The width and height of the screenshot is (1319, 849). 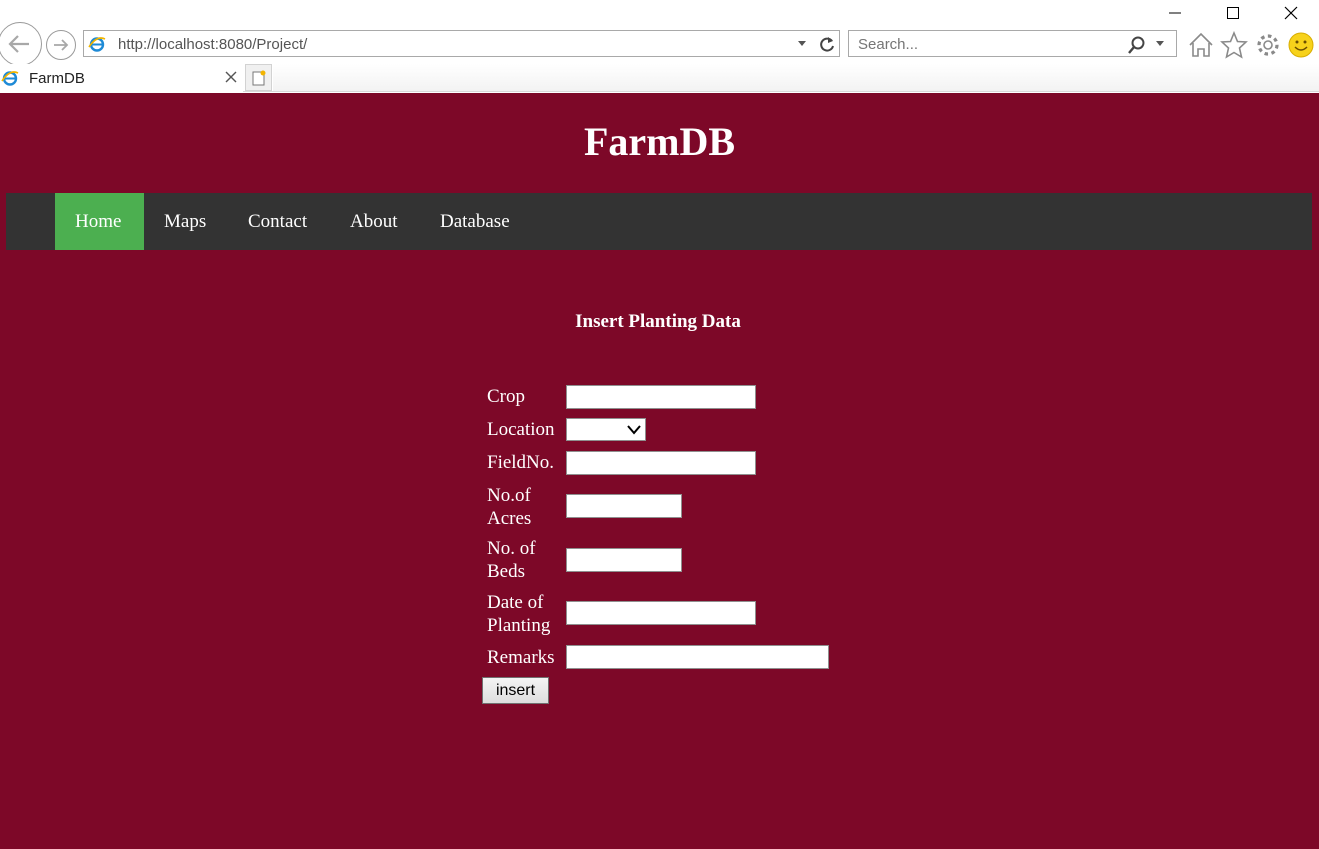 What do you see at coordinates (185, 221) in the screenshot?
I see `nav-item-maps: Maps` at bounding box center [185, 221].